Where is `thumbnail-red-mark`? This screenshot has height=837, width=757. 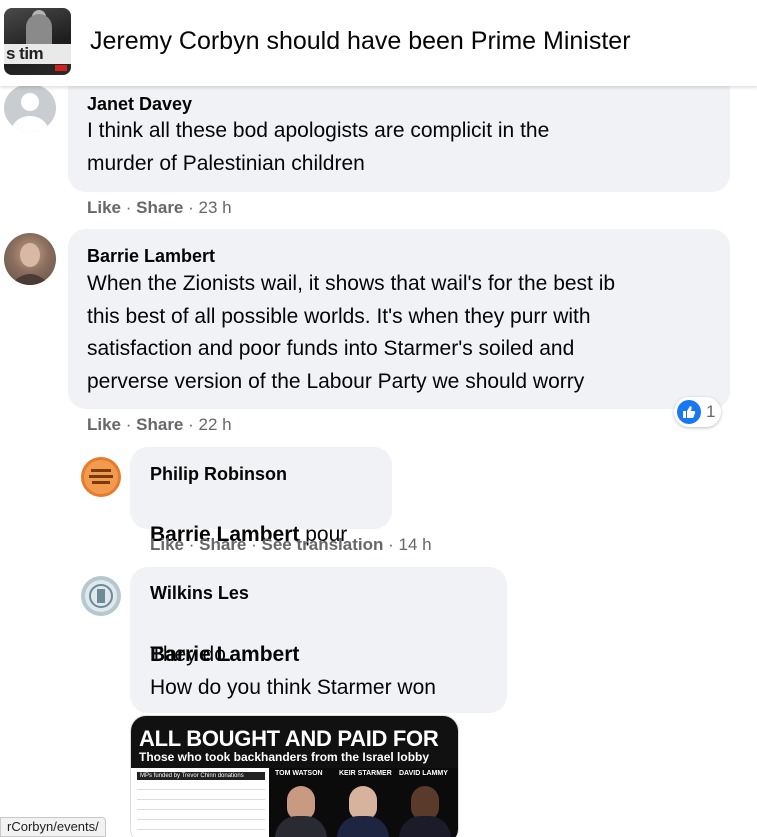
thumbnail-red-mark is located at coordinates (61, 68).